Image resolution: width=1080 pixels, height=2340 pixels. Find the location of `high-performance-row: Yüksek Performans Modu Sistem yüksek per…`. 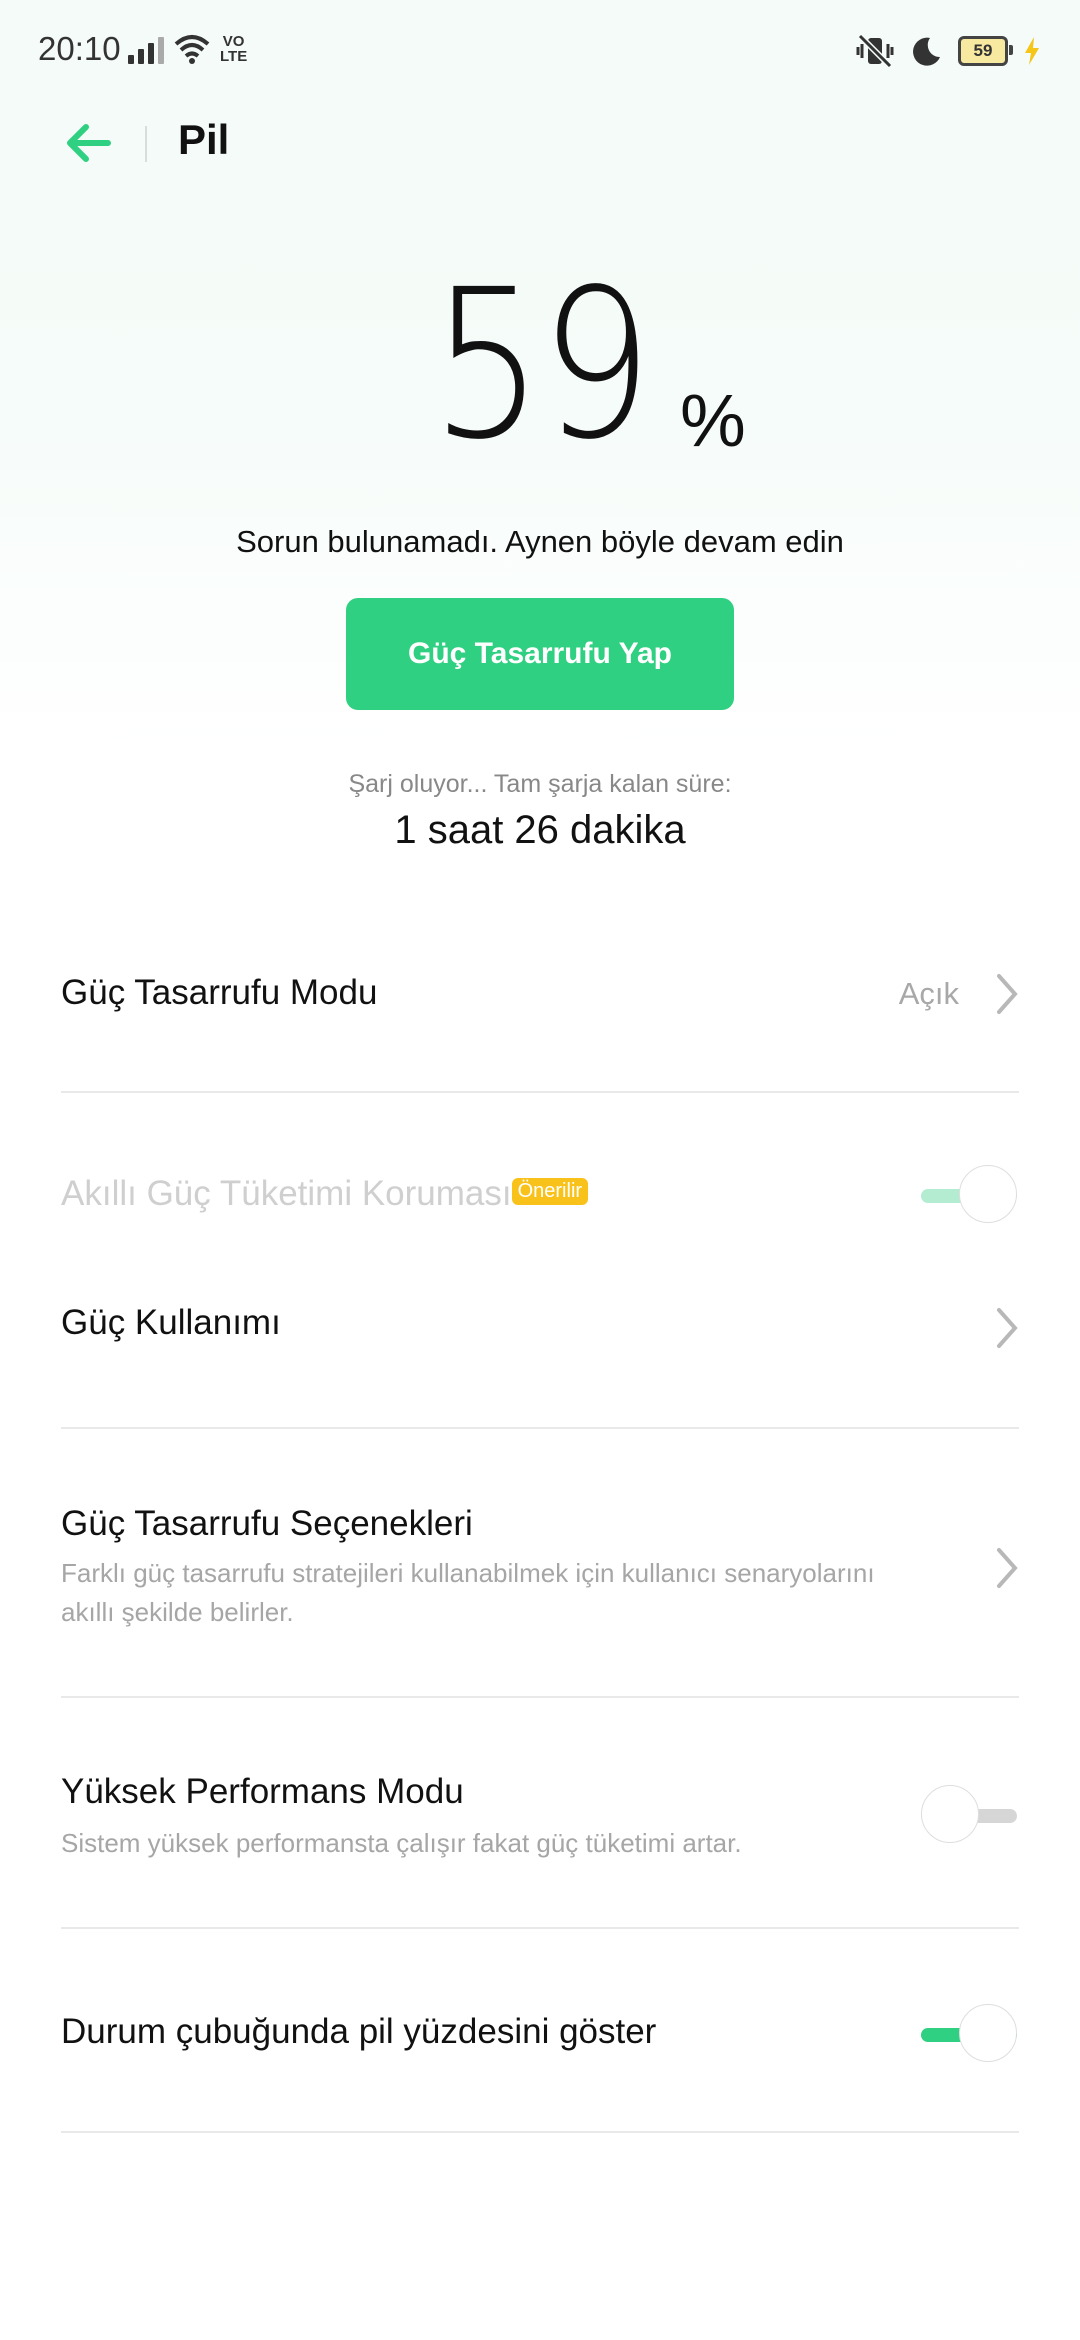

high-performance-row: Yüksek Performans Modu Sistem yüksek per… is located at coordinates (540, 1817).